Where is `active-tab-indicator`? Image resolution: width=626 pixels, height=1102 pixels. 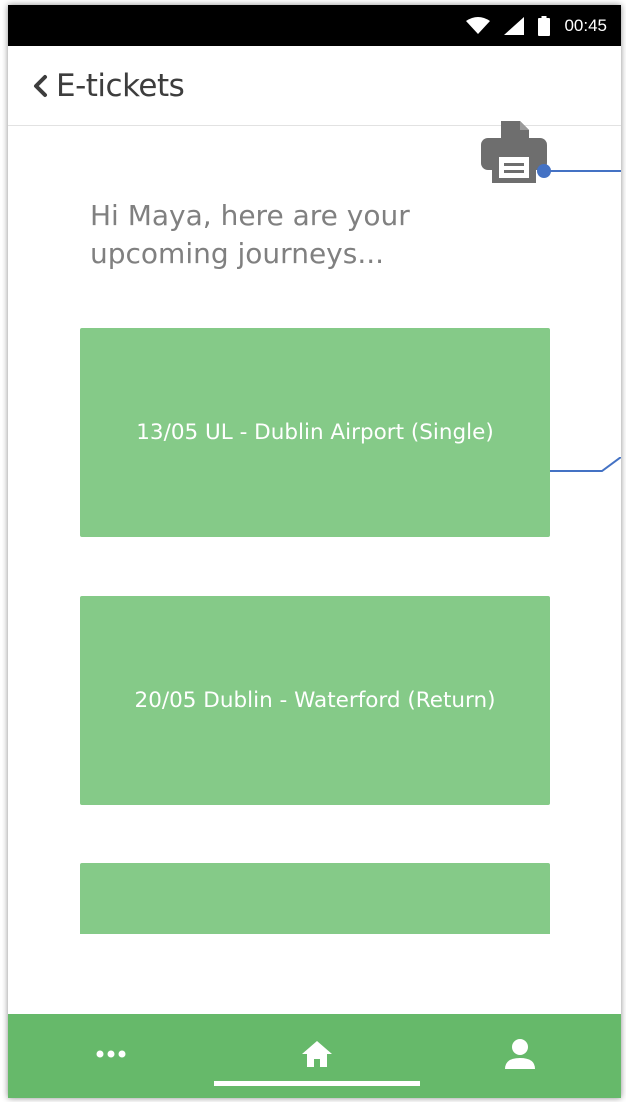 active-tab-indicator is located at coordinates (317, 1083).